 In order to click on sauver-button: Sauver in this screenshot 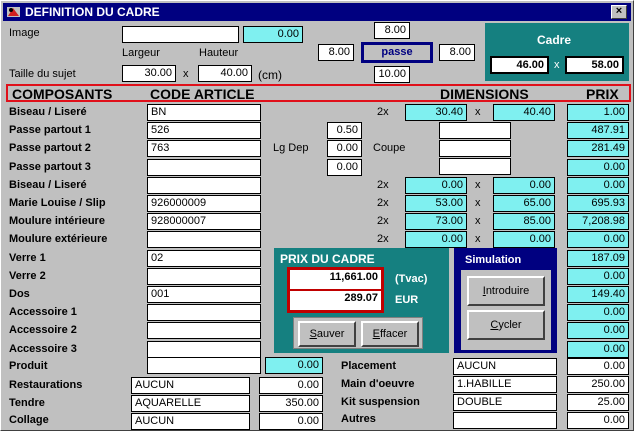, I will do `click(327, 334)`.